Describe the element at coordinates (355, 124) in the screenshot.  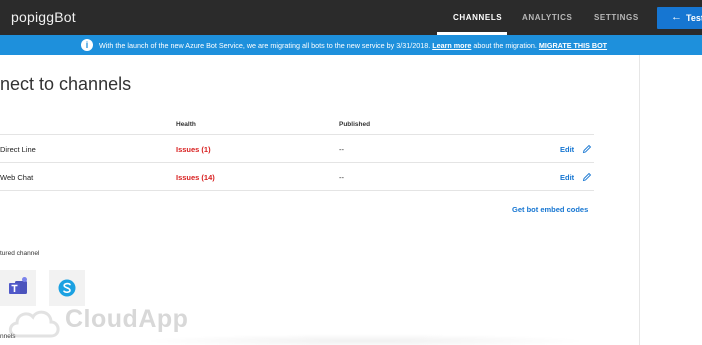
I see `column-header-published: Published` at that location.